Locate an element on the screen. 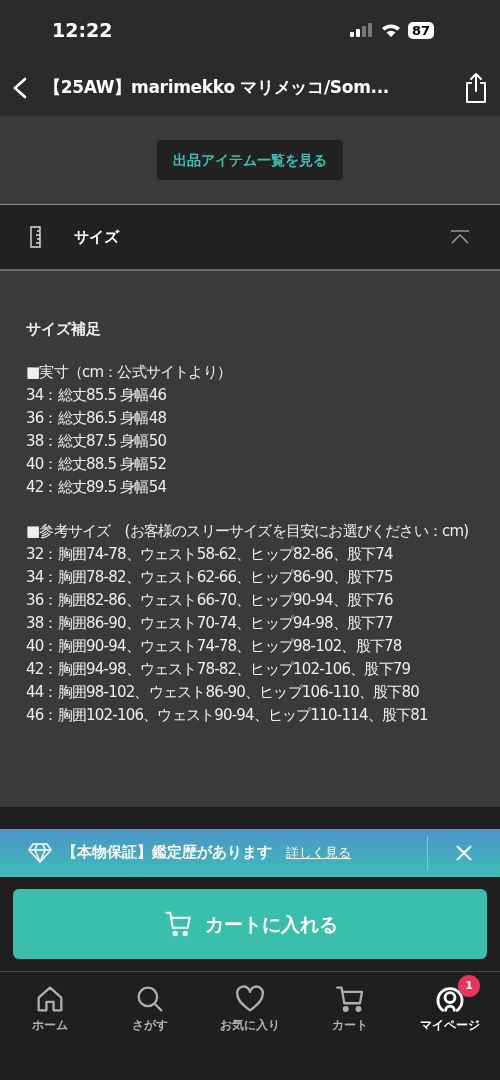  size-line: 36：胸囲82-86、ウェスト66-70、ヒップ90-94、股下76 is located at coordinates (210, 600).